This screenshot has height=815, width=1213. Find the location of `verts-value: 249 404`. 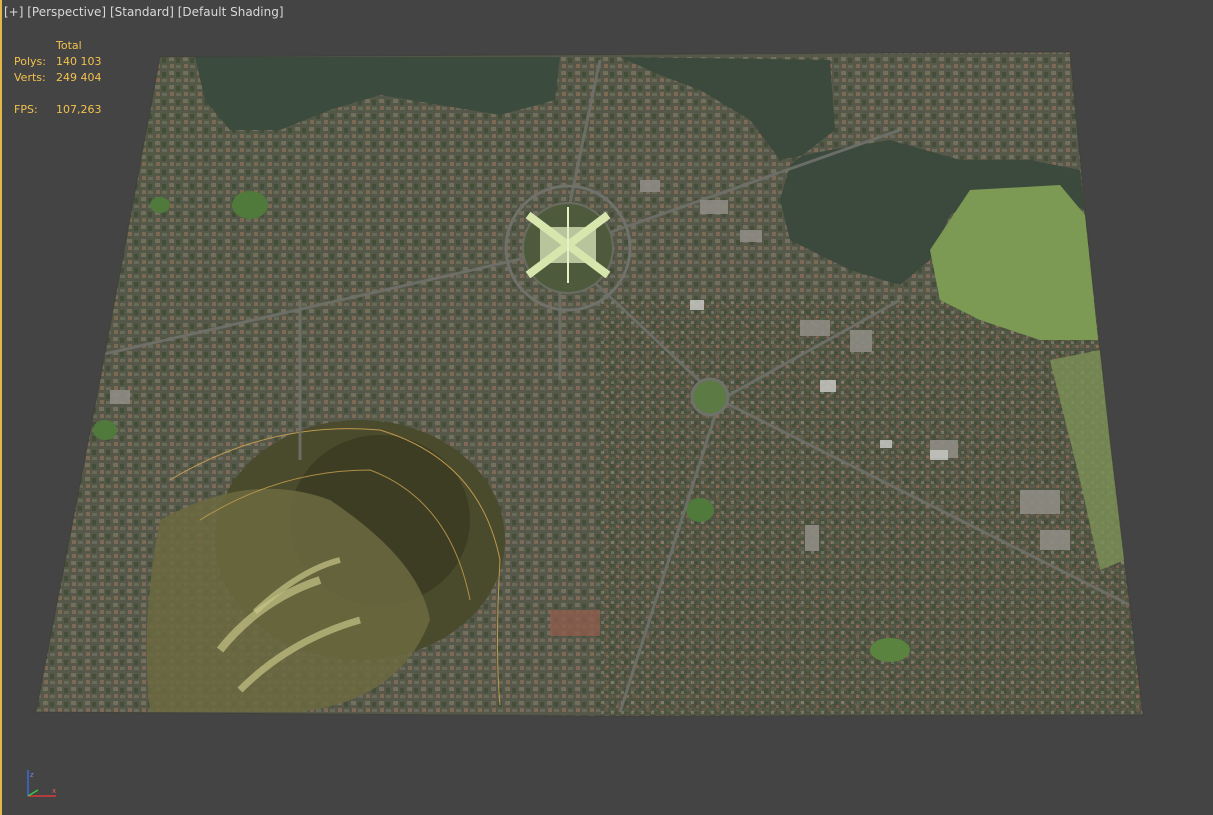

verts-value: 249 404 is located at coordinates (79, 77).